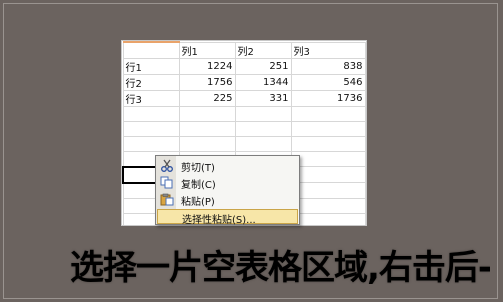  Describe the element at coordinates (198, 168) in the screenshot. I see `menu-item-label: 剪切(T)` at that location.